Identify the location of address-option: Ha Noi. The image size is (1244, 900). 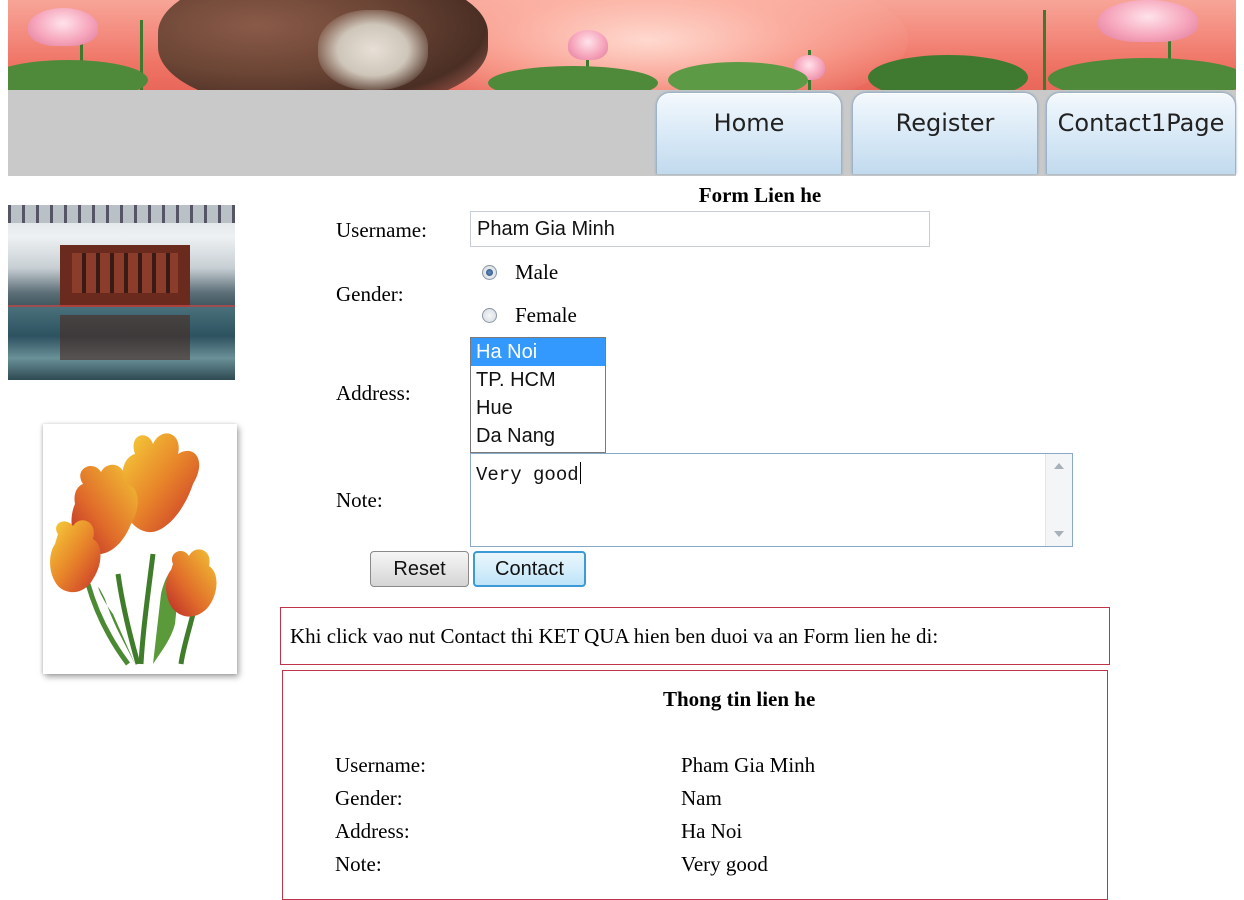
(538, 352).